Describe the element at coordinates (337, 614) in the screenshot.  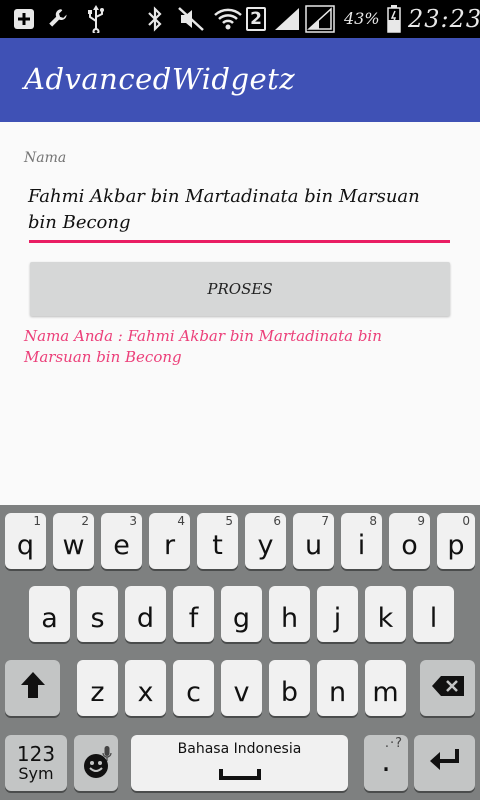
I see `key-j: j` at that location.